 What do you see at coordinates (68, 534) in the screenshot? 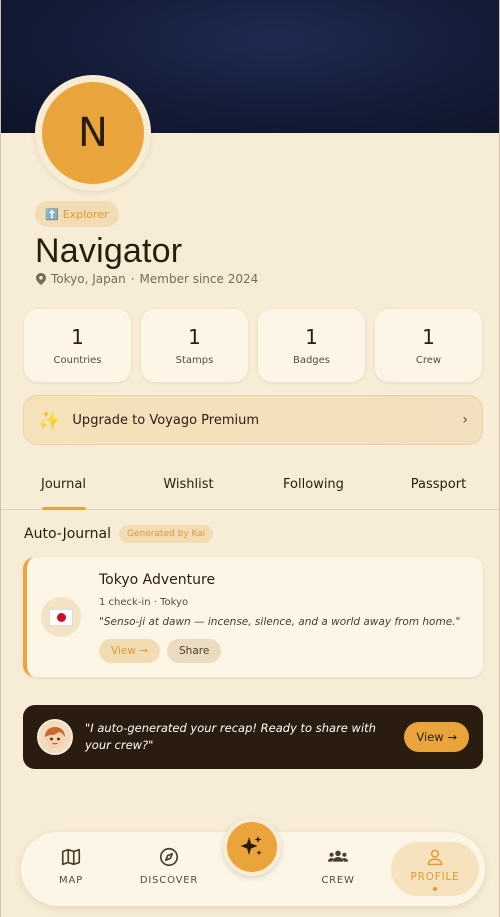
I see `section-title: Auto-Journal` at bounding box center [68, 534].